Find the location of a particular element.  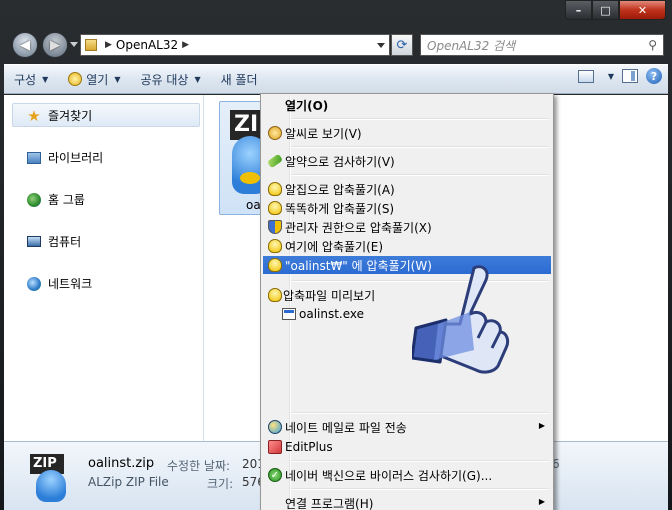

zip-file-icon: ZIP is located at coordinates (50, 478).